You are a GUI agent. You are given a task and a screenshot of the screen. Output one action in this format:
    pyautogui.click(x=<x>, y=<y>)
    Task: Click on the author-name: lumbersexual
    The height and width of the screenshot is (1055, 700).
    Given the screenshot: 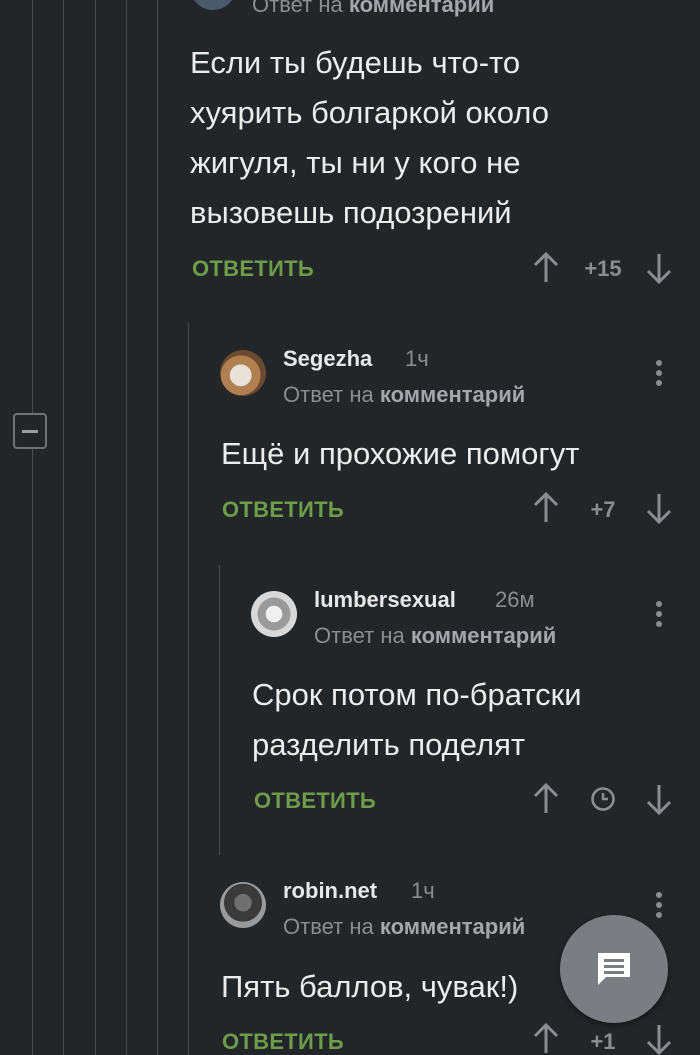 What is the action you would take?
    pyautogui.click(x=385, y=600)
    